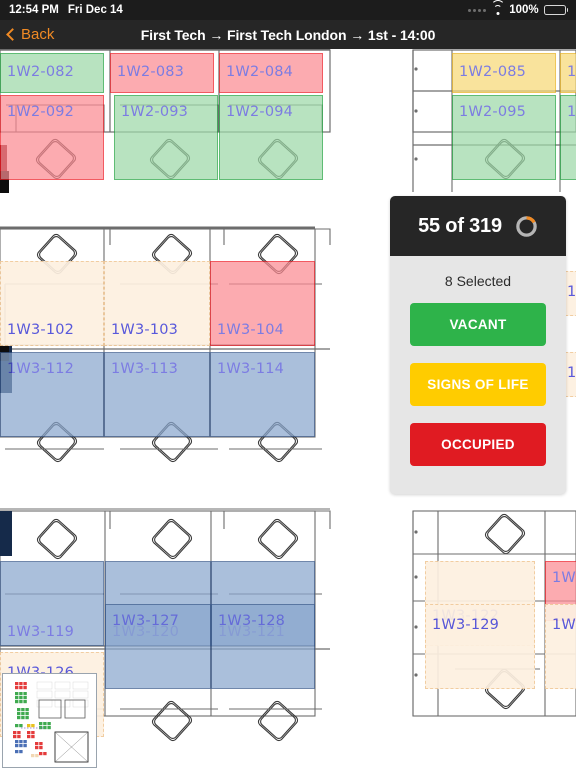 Image resolution: width=576 pixels, height=768 pixels. I want to click on survey-progress-count: 55 of 319, so click(460, 225).